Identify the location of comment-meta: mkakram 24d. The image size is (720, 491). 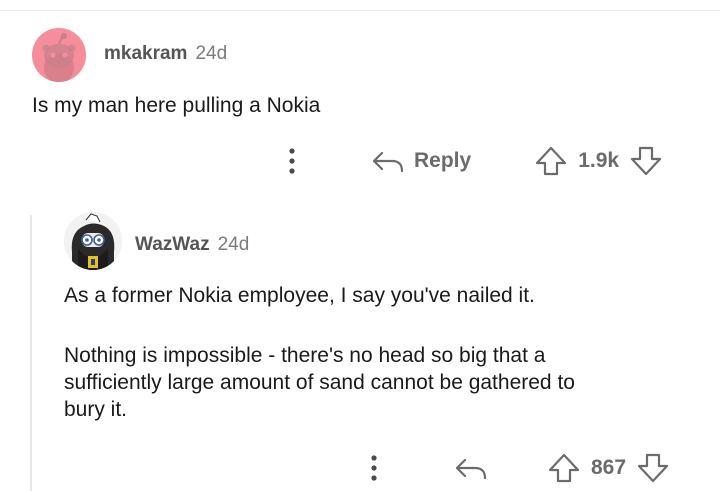
(165, 54).